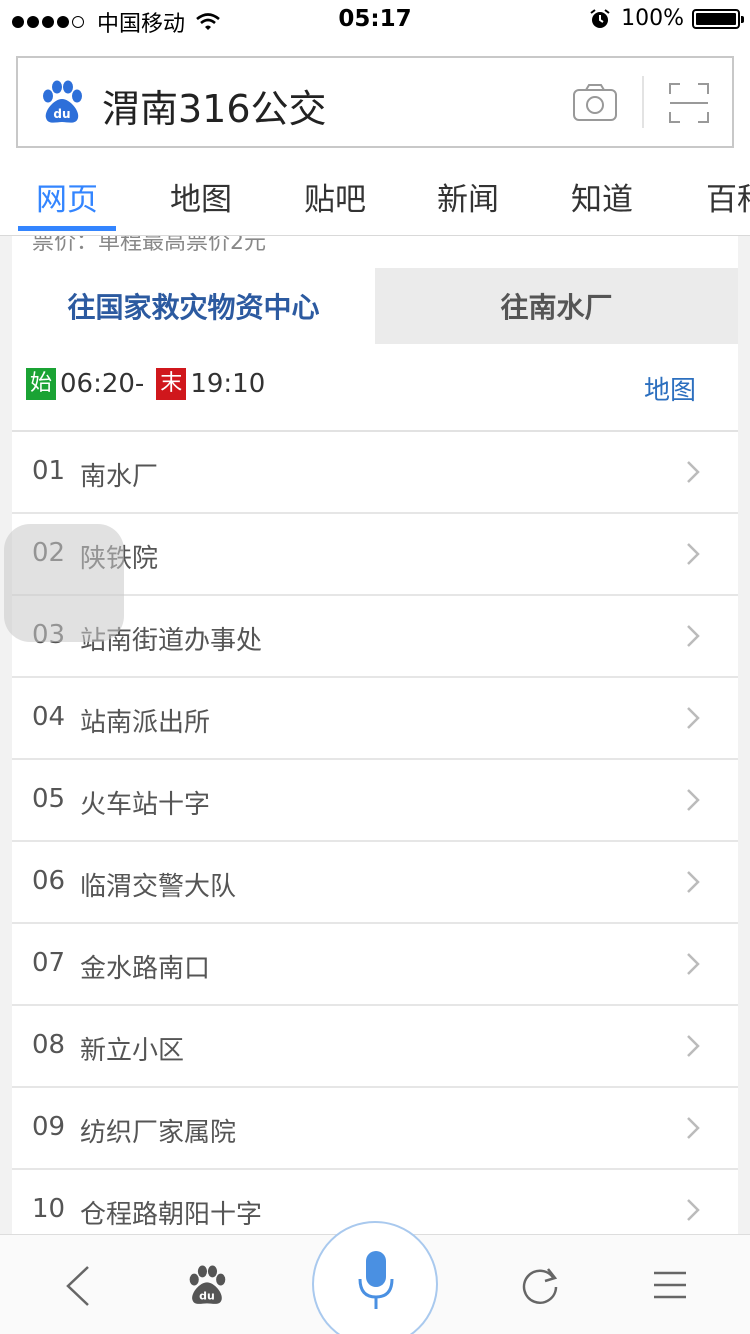 This screenshot has height=1334, width=750. What do you see at coordinates (102, 384) in the screenshot?
I see `start-time: 06:20-` at bounding box center [102, 384].